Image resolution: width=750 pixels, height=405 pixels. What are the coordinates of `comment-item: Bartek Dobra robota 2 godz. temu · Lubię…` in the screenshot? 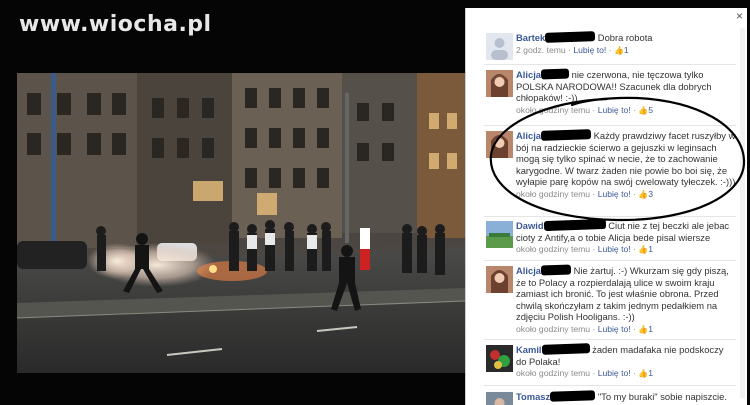 It's located at (601, 45).